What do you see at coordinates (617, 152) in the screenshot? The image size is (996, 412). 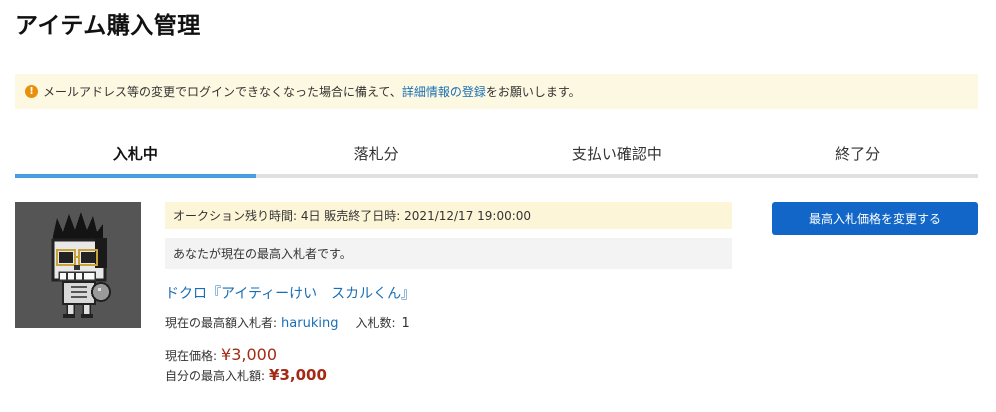 I see `tab-payment-confirming: 支払い確認中` at bounding box center [617, 152].